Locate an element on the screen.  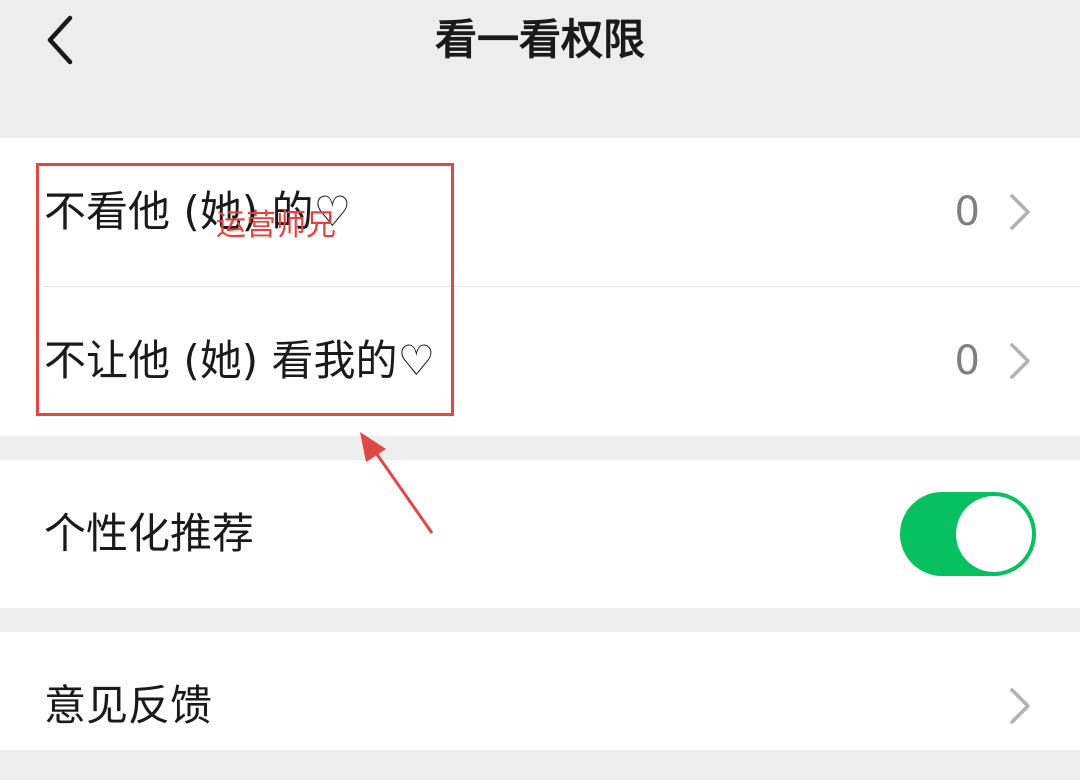
toggle-knob is located at coordinates (994, 534).